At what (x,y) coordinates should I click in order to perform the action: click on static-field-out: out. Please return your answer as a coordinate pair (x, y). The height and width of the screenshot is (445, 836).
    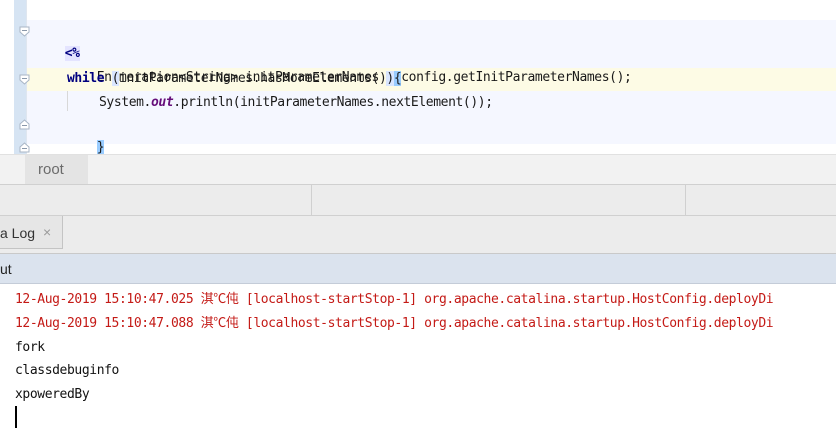
    Looking at the image, I should click on (162, 102).